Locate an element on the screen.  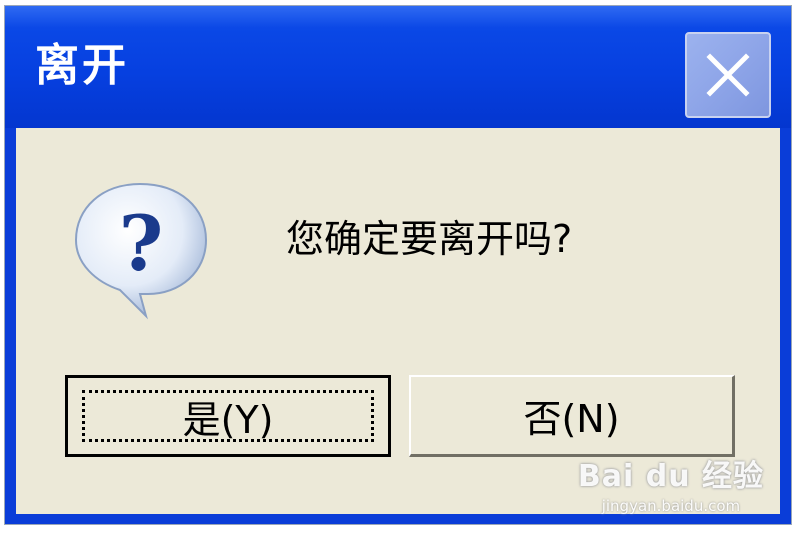
close-button is located at coordinates (728, 75).